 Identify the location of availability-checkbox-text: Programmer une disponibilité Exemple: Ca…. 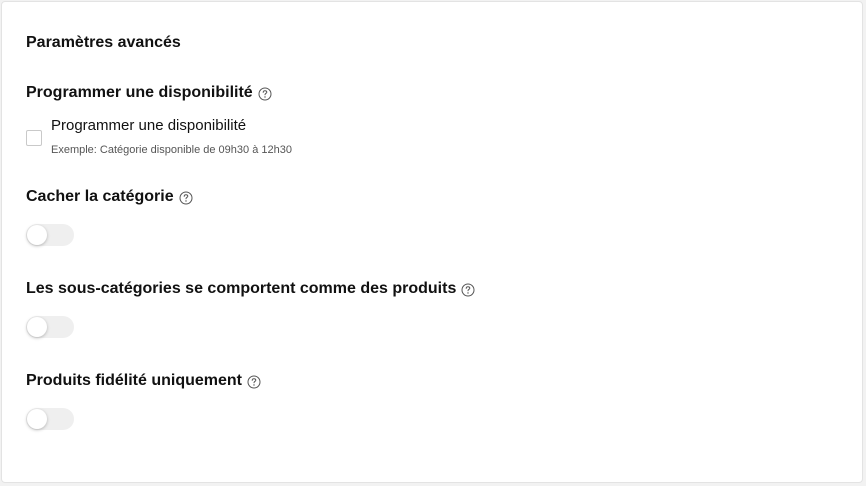
(171, 137).